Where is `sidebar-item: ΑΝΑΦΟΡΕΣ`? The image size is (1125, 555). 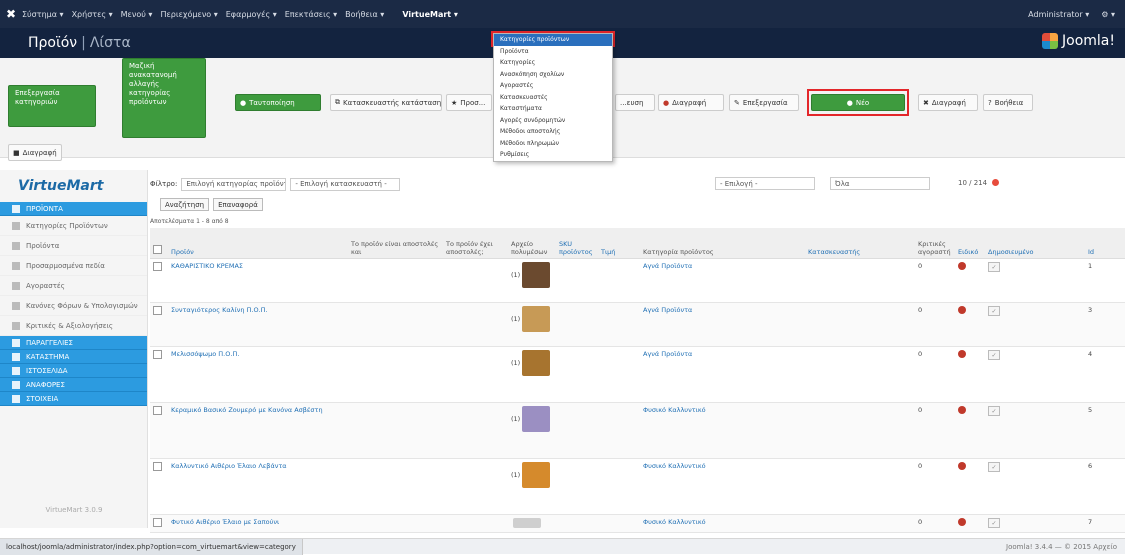 sidebar-item: ΑΝΑΦΟΡΕΣ is located at coordinates (73, 385).